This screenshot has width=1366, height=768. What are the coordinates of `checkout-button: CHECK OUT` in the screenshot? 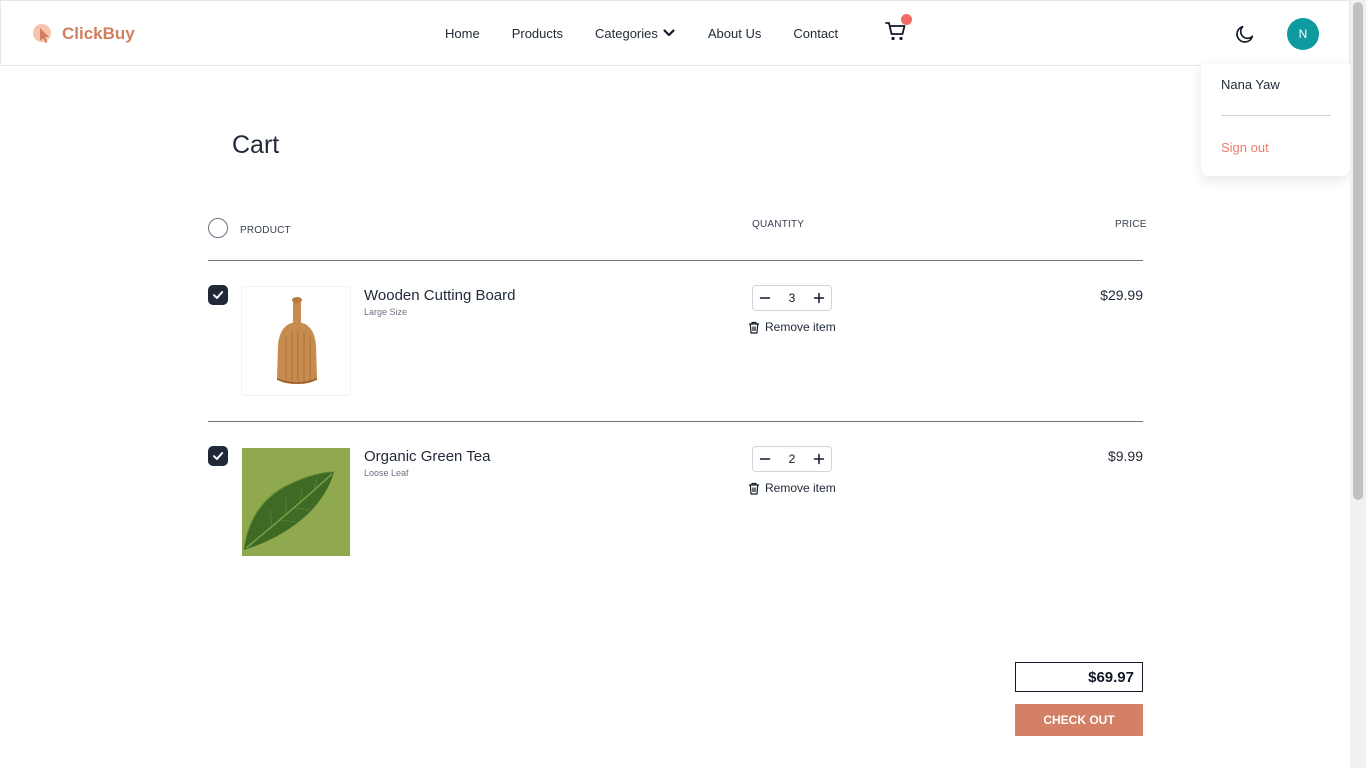 It's located at (1079, 720).